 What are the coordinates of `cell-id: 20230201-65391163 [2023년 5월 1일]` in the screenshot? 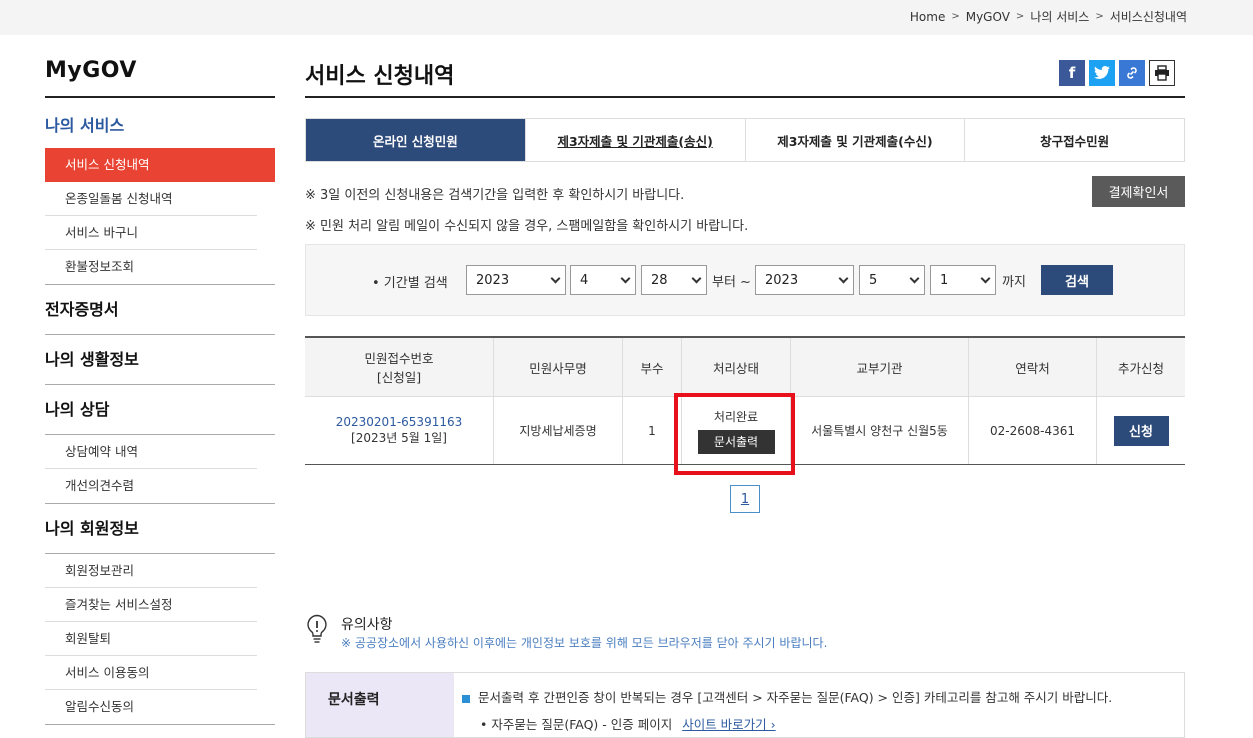 It's located at (399, 430).